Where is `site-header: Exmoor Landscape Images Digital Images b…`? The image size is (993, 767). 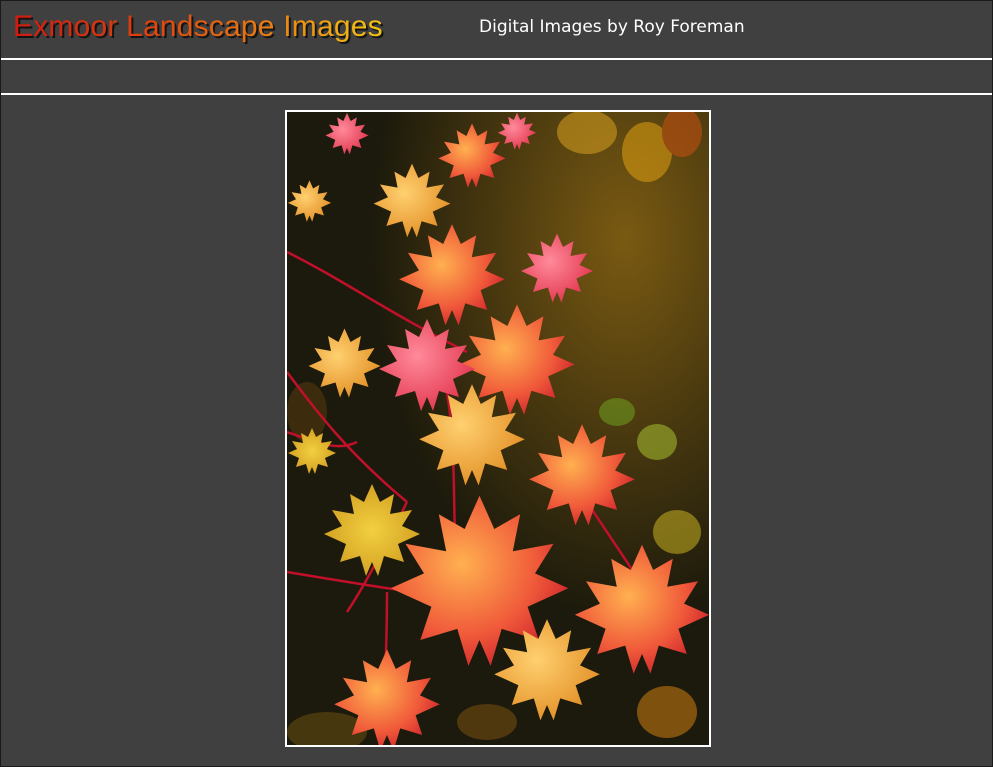 site-header: Exmoor Landscape Images Digital Images b… is located at coordinates (496, 29).